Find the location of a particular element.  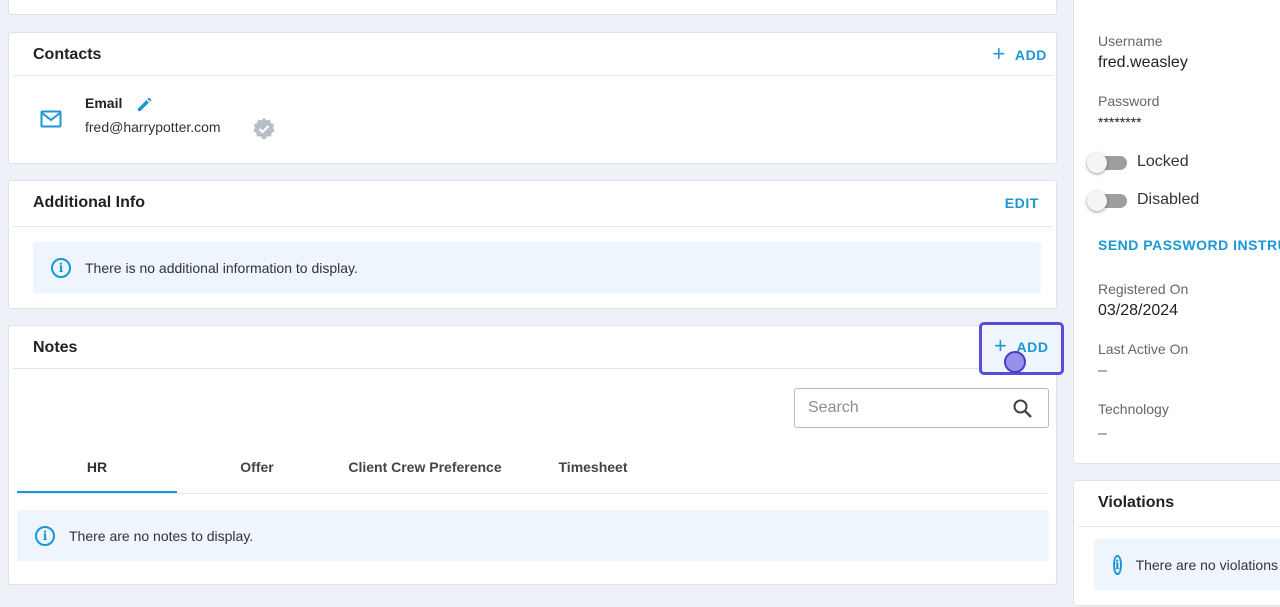

additional-info-edit-button: EDIT is located at coordinates (1022, 203).